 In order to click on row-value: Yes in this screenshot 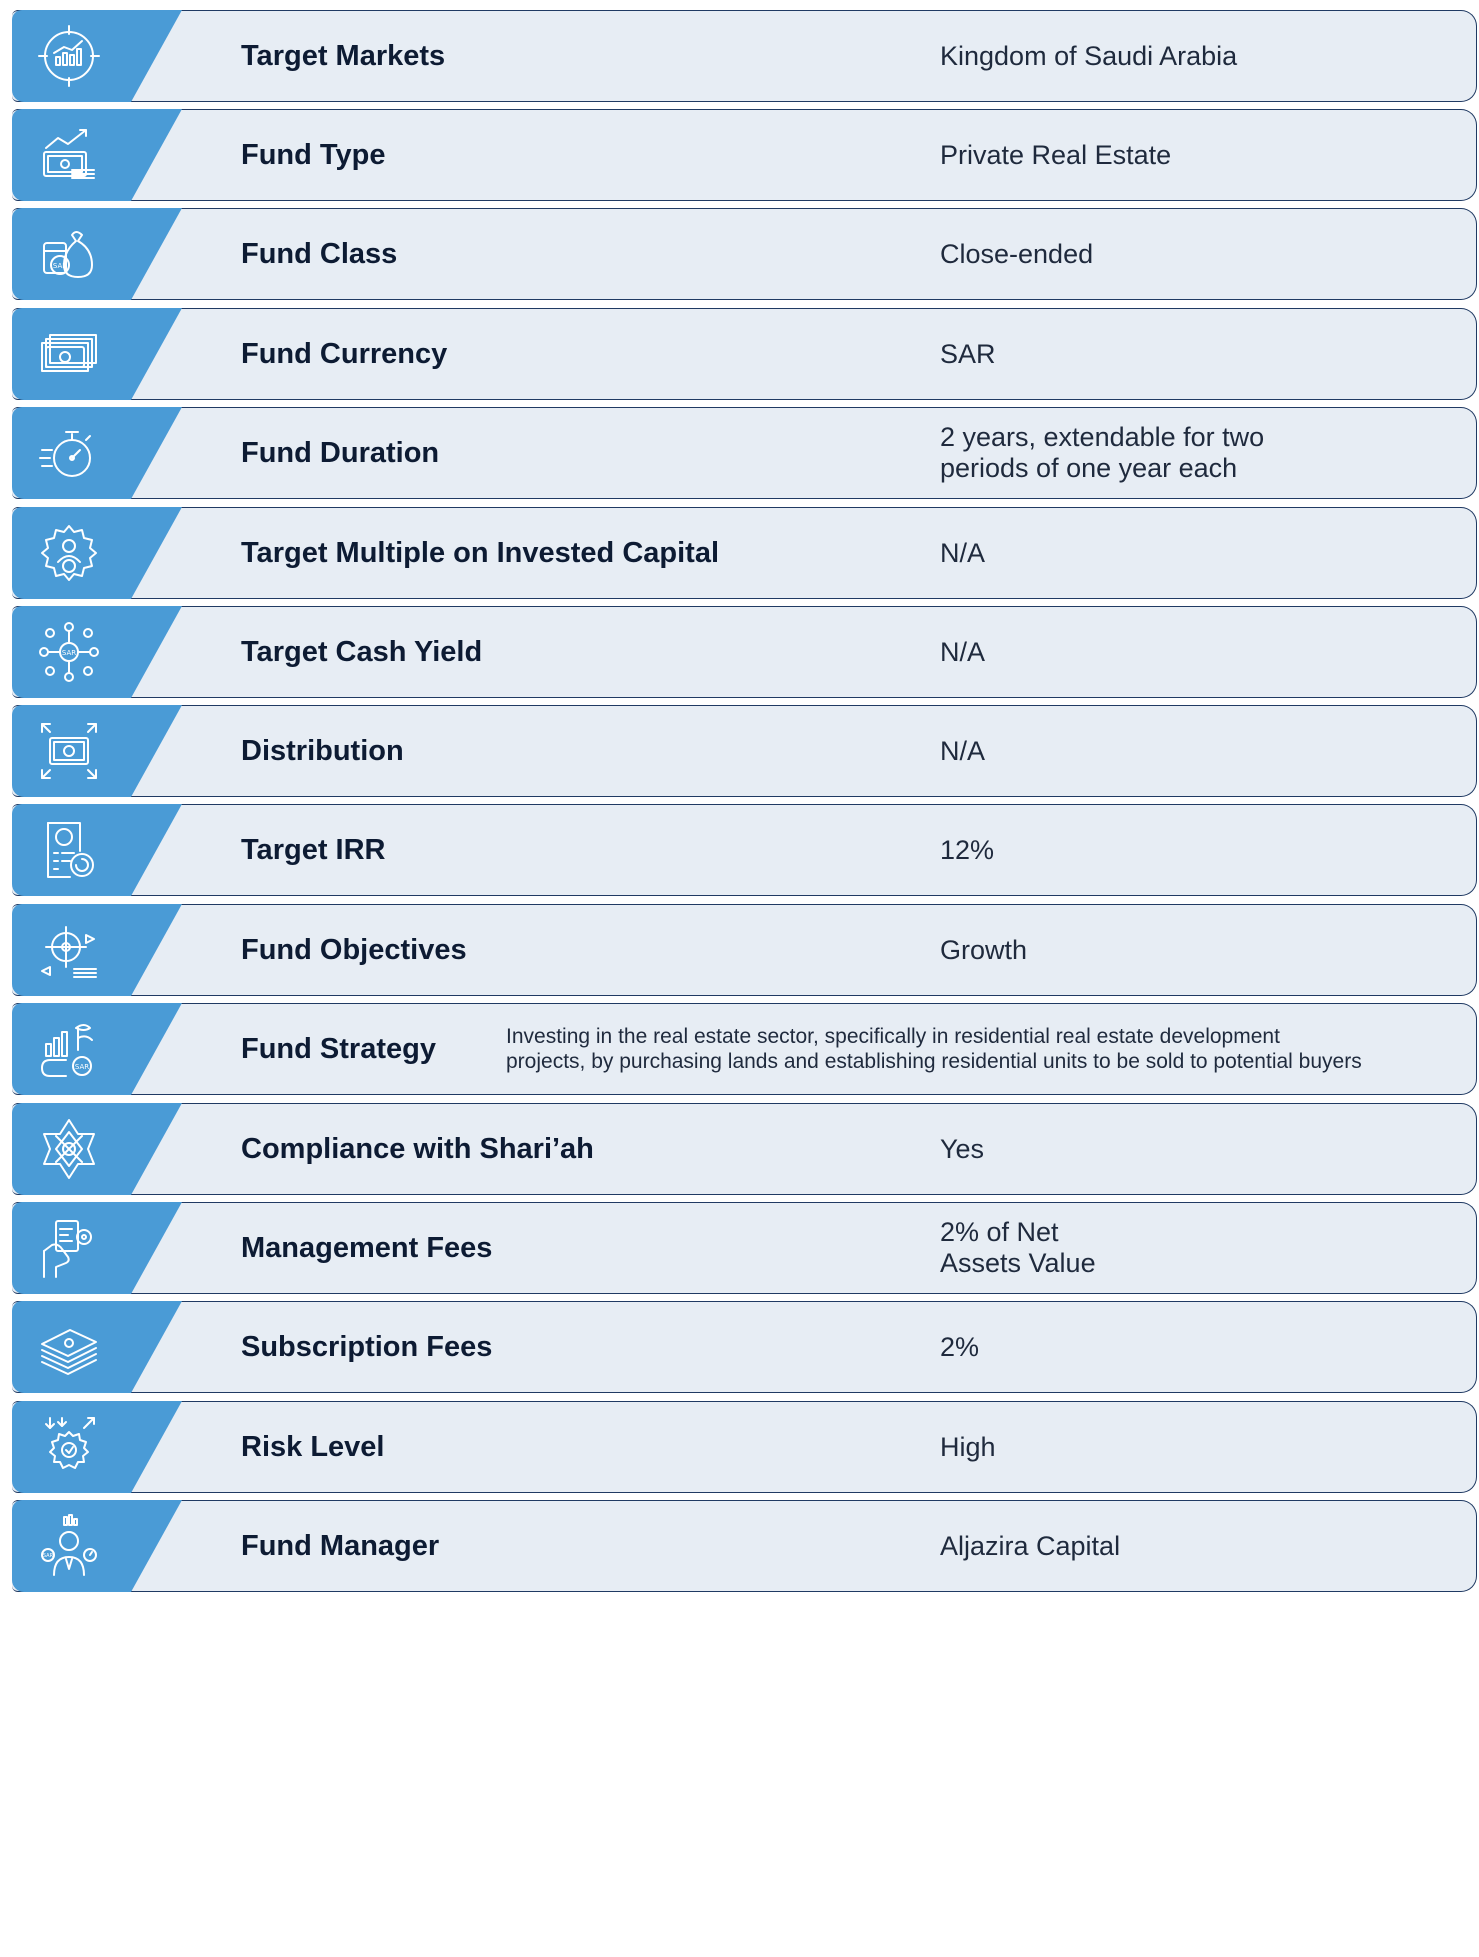, I will do `click(962, 1148)`.